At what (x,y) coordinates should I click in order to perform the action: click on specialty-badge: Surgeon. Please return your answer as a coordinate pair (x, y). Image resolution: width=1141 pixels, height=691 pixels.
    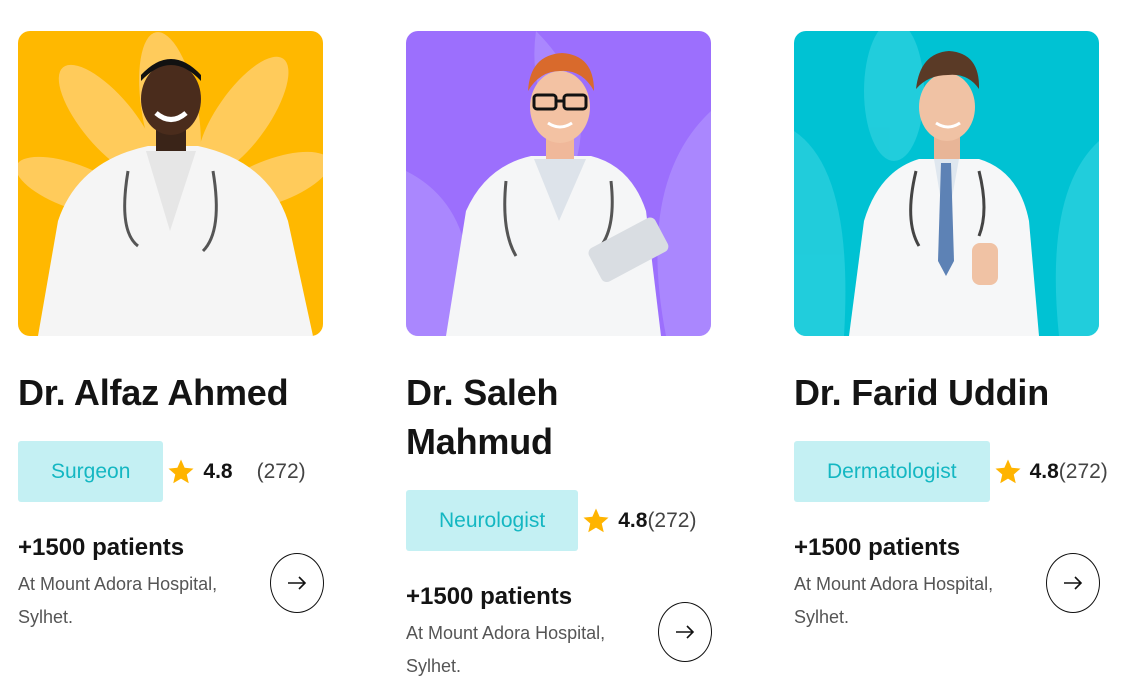
    Looking at the image, I should click on (91, 471).